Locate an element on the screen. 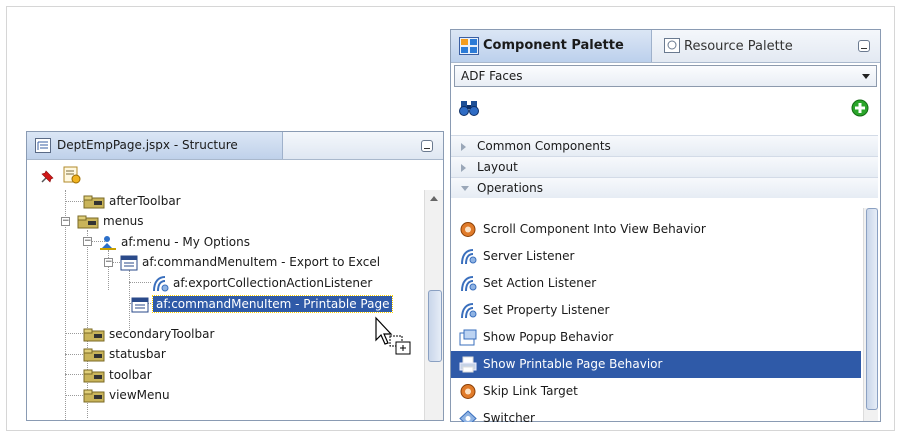 The image size is (903, 439). palette-item-set-property-listener: Set Property Listener is located at coordinates (656, 310).